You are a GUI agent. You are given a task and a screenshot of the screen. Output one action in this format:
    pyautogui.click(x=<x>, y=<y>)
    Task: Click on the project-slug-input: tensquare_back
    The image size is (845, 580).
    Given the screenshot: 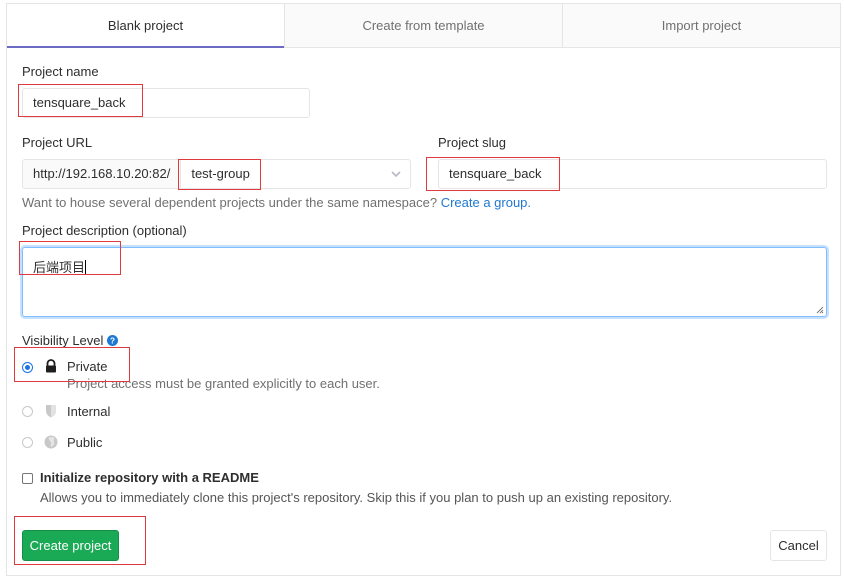 What is the action you would take?
    pyautogui.click(x=632, y=174)
    